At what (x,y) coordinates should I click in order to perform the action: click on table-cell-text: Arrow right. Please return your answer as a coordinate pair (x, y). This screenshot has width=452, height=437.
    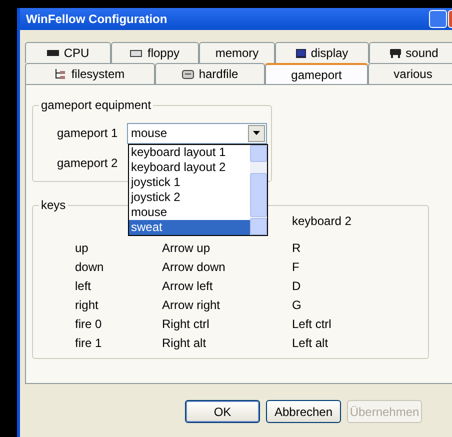
    Looking at the image, I should click on (192, 305).